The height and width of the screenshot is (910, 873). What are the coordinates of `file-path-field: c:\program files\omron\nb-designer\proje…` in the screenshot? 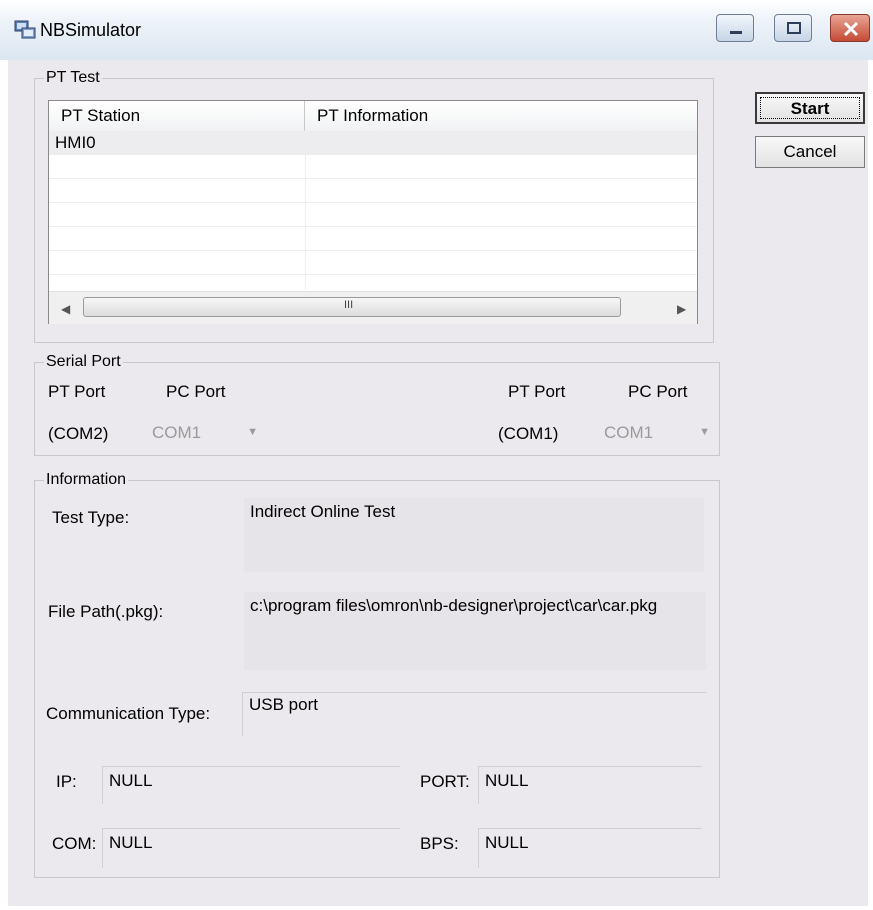 It's located at (475, 631).